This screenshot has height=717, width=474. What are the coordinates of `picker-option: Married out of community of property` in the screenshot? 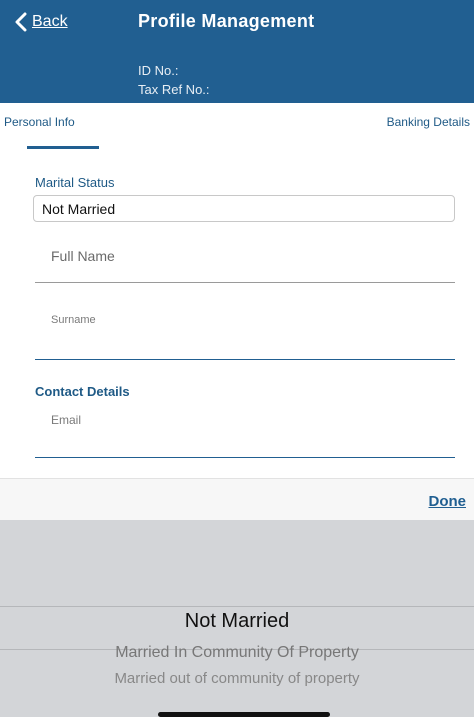 It's located at (237, 678).